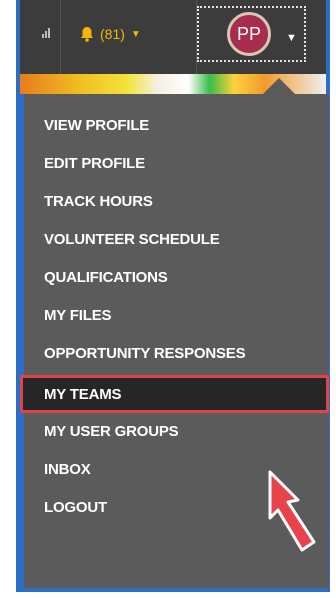  What do you see at coordinates (176, 239) in the screenshot?
I see `menu-item-volunteer-schedule: VOLUNTEER SCHEDULE` at bounding box center [176, 239].